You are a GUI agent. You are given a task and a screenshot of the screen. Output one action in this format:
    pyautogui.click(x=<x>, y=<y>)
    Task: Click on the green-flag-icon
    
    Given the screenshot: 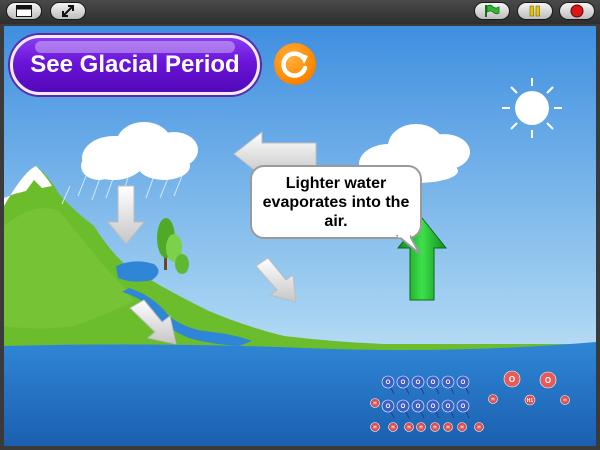 What is the action you would take?
    pyautogui.click(x=492, y=10)
    